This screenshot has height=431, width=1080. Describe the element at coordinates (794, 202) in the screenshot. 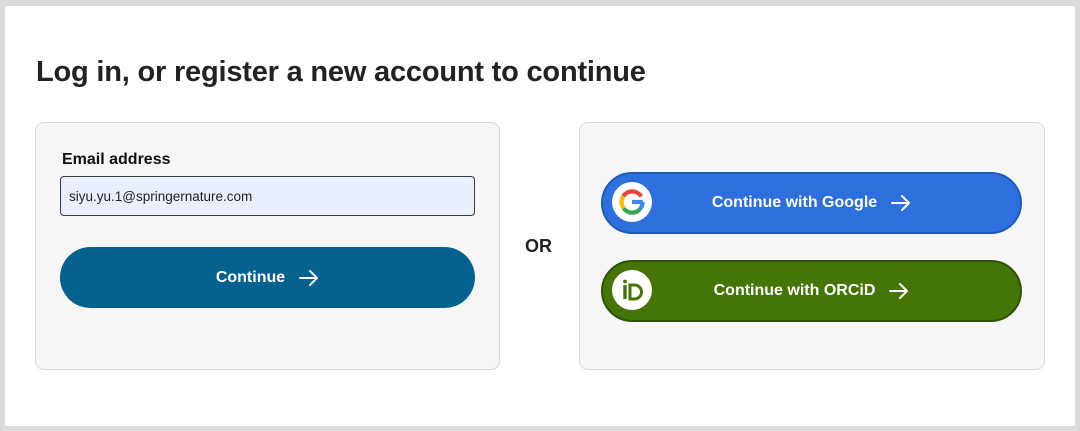

I see `google-button-label: Continue with Google` at that location.